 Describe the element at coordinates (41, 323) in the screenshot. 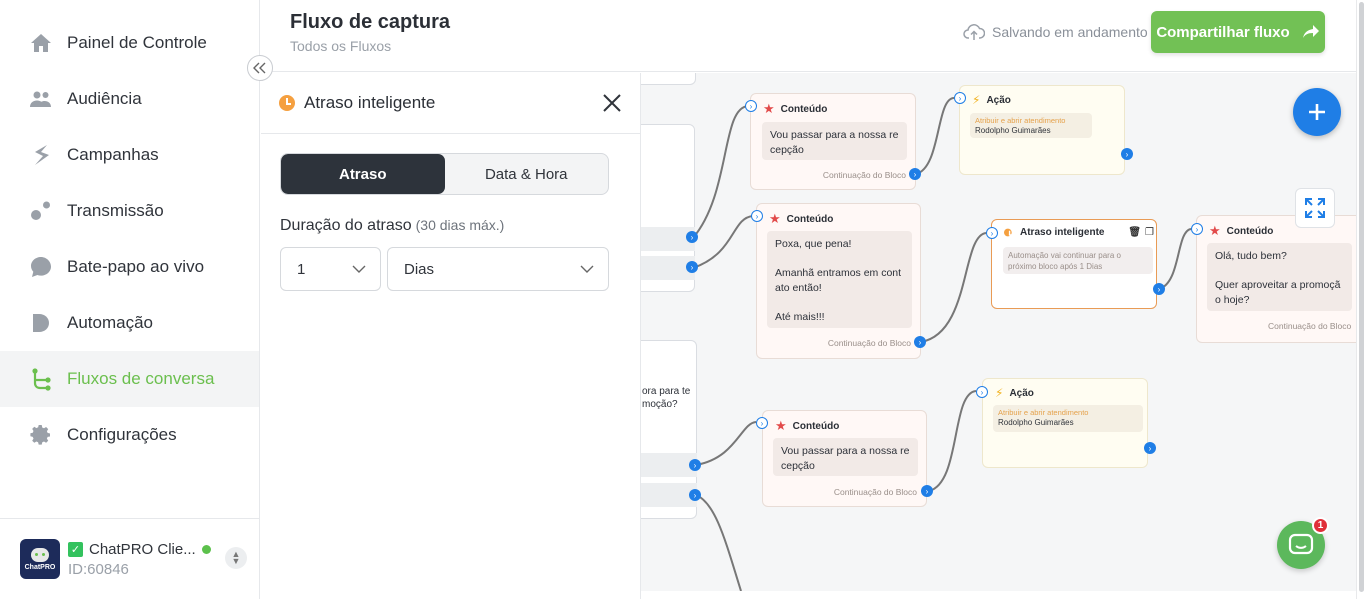

I see `automation-icon` at that location.